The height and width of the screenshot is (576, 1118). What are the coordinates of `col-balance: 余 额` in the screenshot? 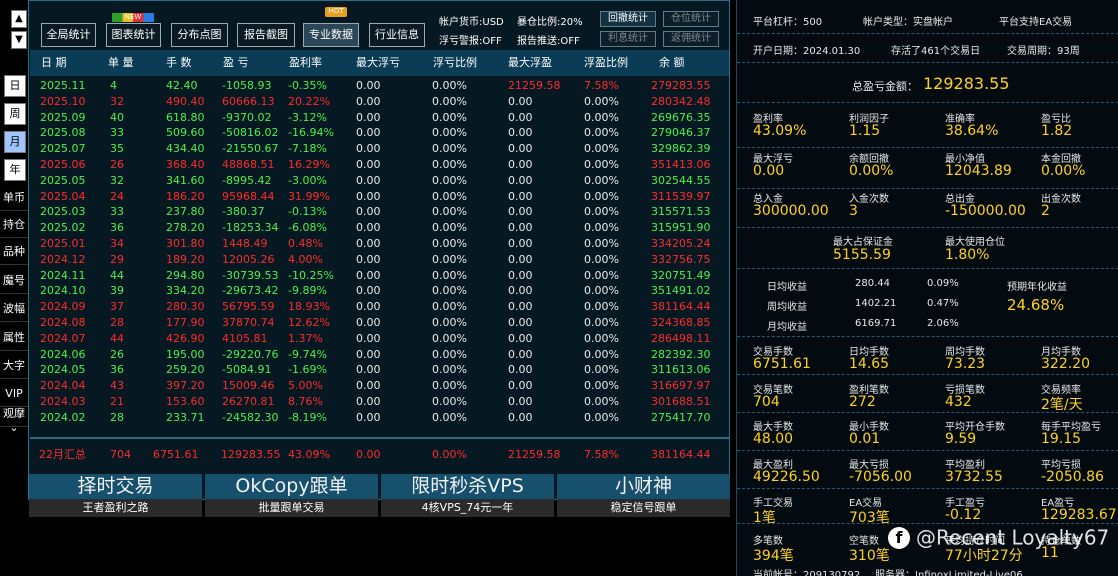 It's located at (672, 63).